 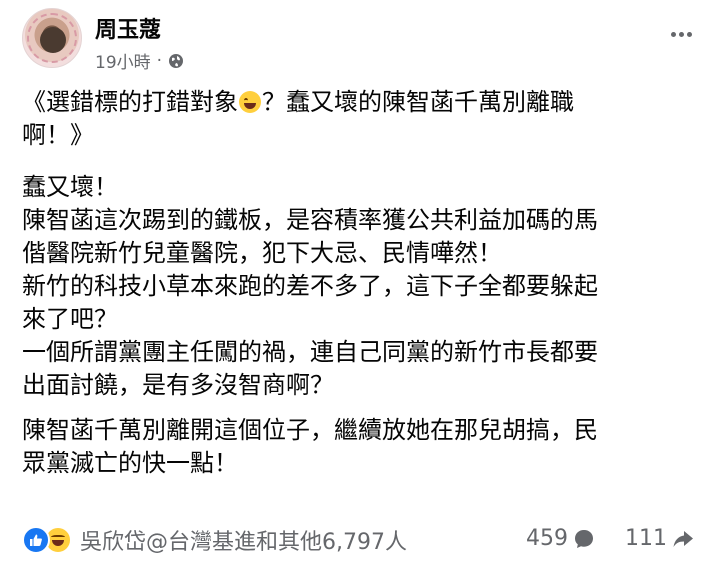 What do you see at coordinates (130, 463) in the screenshot?
I see `closing-line: 眾黨滅亡的快一點！` at bounding box center [130, 463].